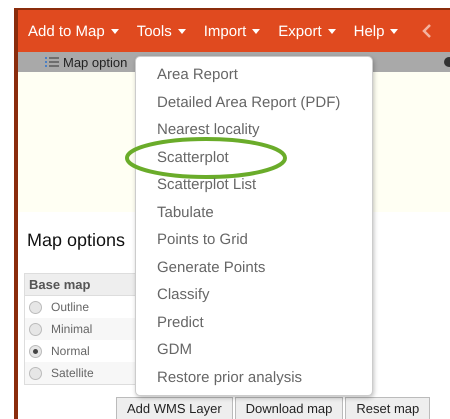  Describe the element at coordinates (71, 329) in the screenshot. I see `radio-label: Minimal` at that location.